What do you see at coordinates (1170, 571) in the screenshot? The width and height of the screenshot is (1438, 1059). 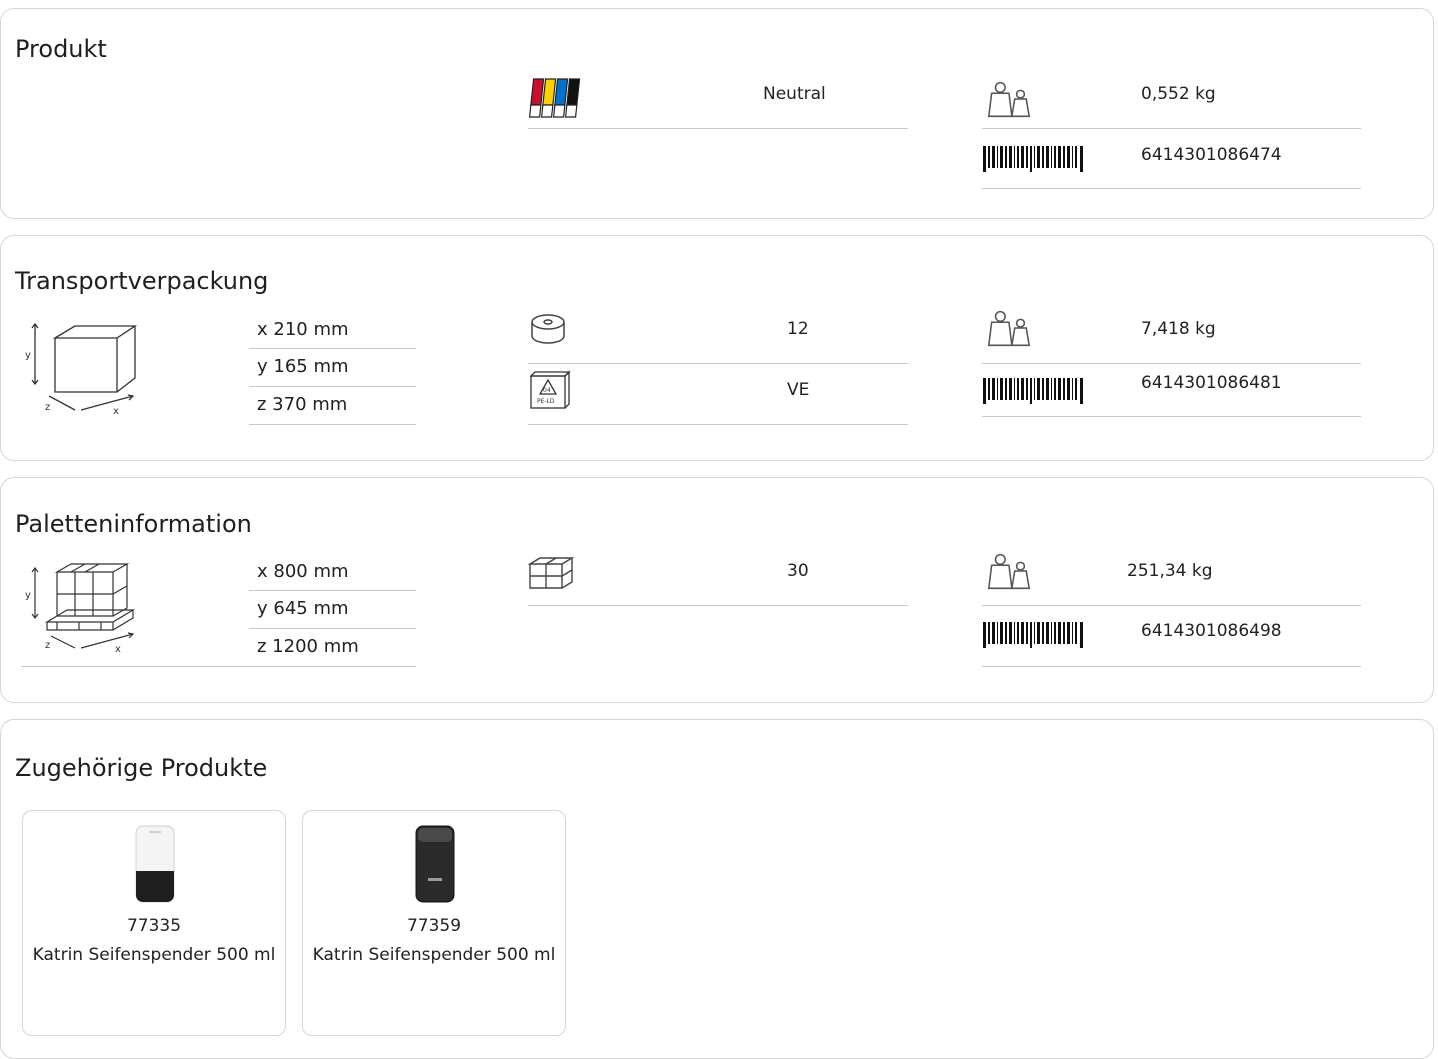 I see `palette-weight: 251,34 kg` at bounding box center [1170, 571].